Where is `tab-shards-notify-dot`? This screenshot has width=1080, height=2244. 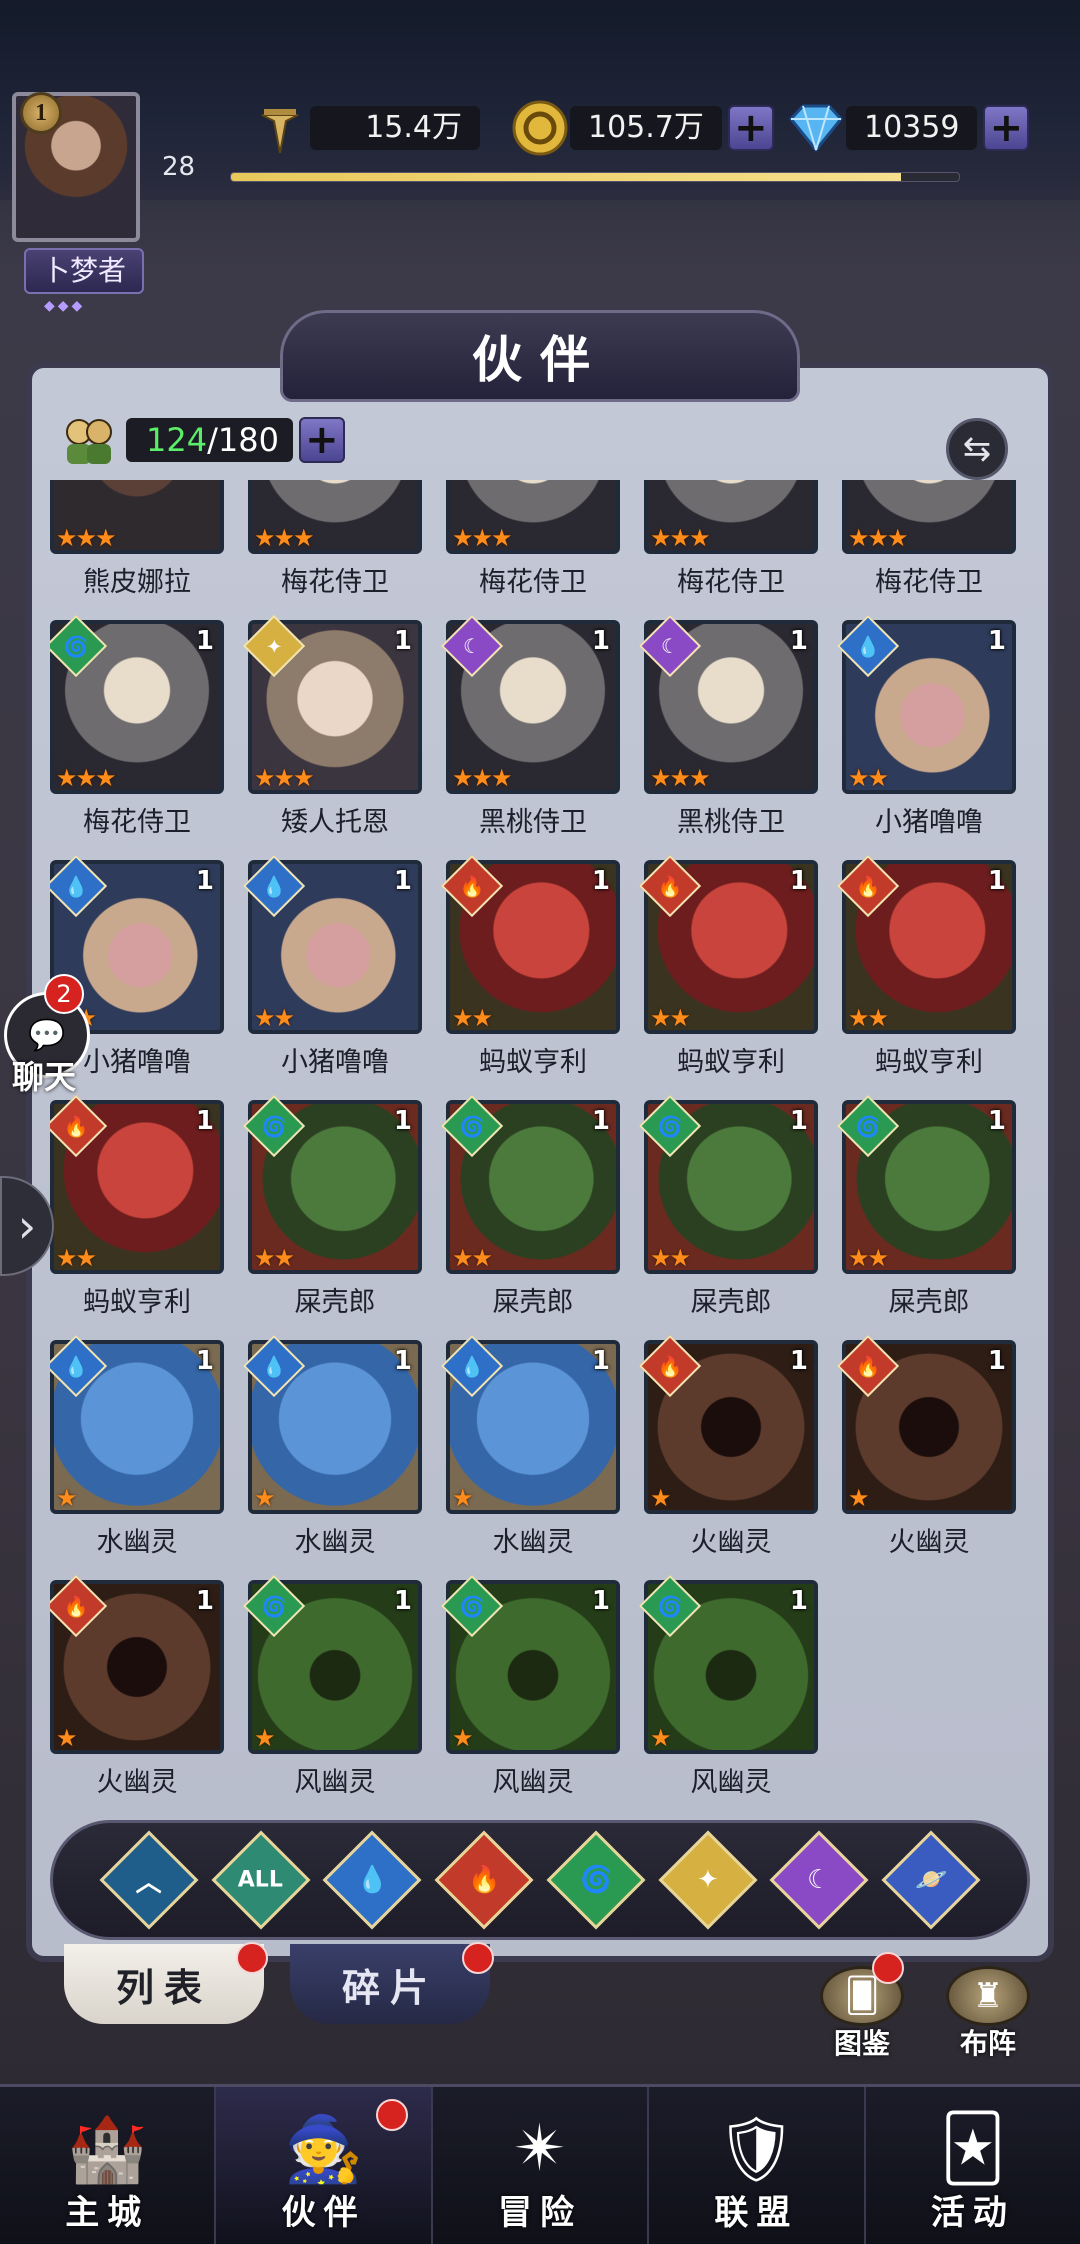
tab-shards-notify-dot is located at coordinates (478, 1958).